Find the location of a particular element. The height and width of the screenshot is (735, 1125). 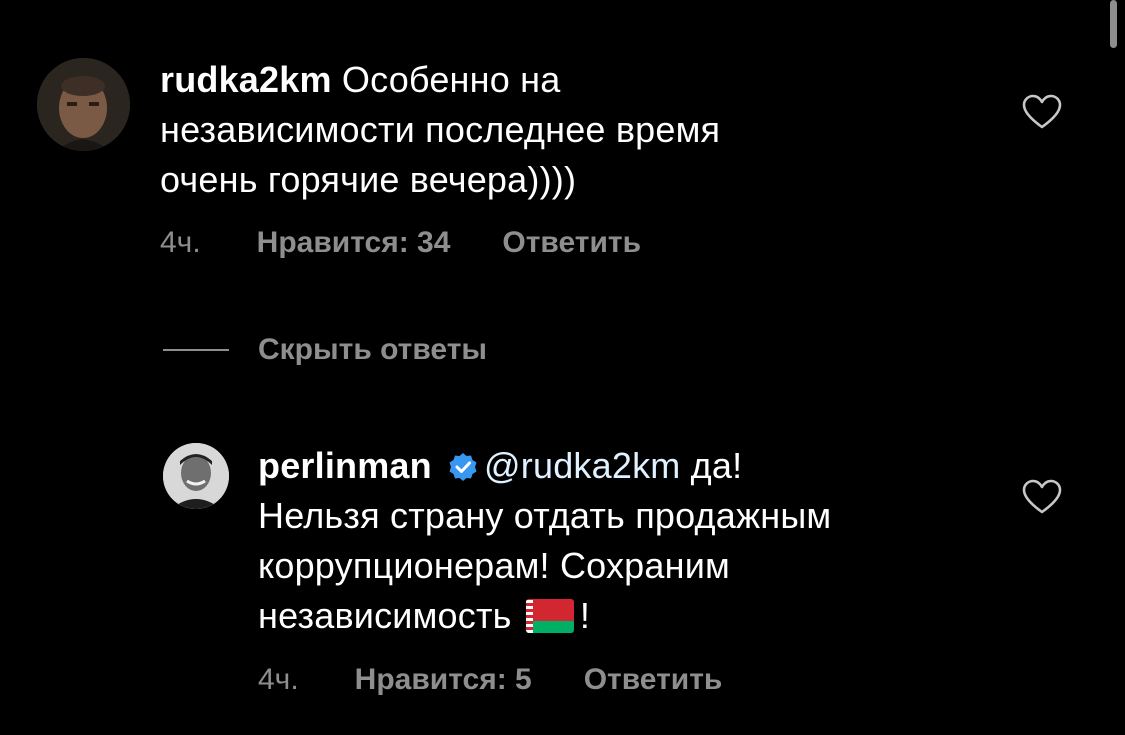

comment-likes-button: Нравится: 34 is located at coordinates (354, 243).